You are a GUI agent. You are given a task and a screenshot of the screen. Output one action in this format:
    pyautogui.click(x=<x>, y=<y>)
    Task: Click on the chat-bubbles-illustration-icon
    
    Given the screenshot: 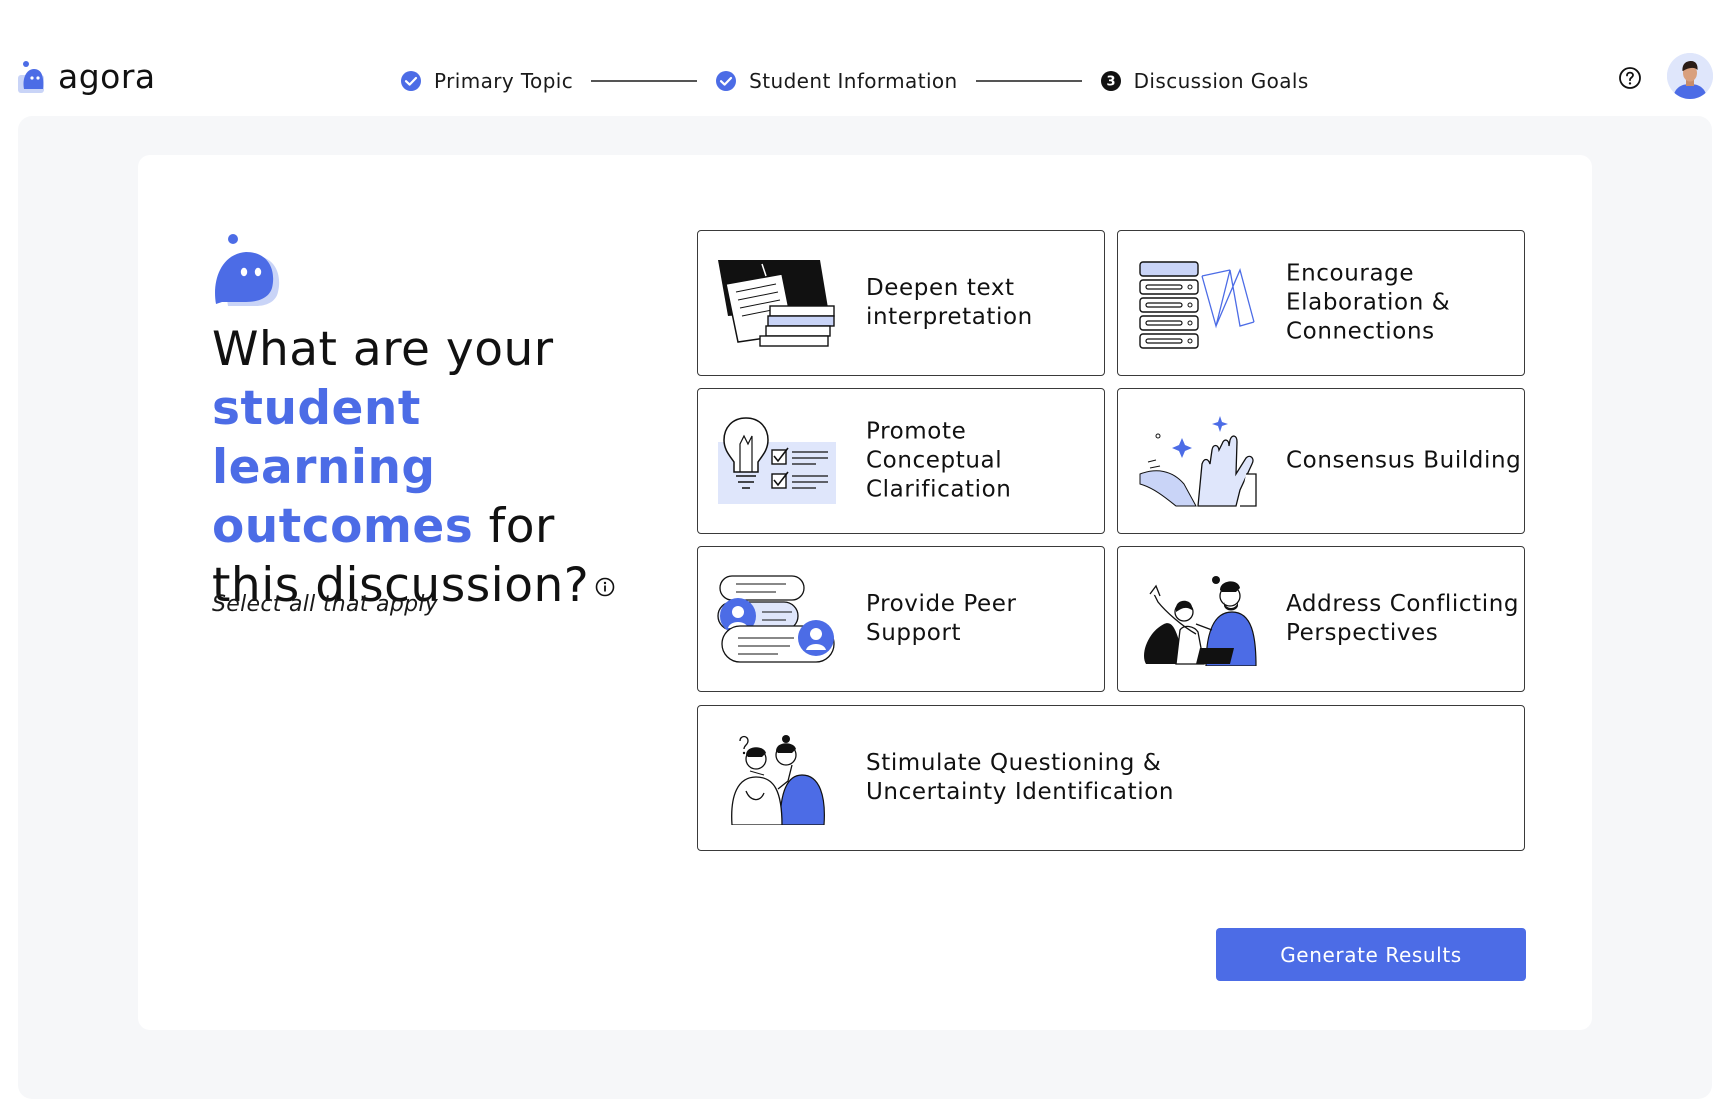 What is the action you would take?
    pyautogui.click(x=776, y=619)
    